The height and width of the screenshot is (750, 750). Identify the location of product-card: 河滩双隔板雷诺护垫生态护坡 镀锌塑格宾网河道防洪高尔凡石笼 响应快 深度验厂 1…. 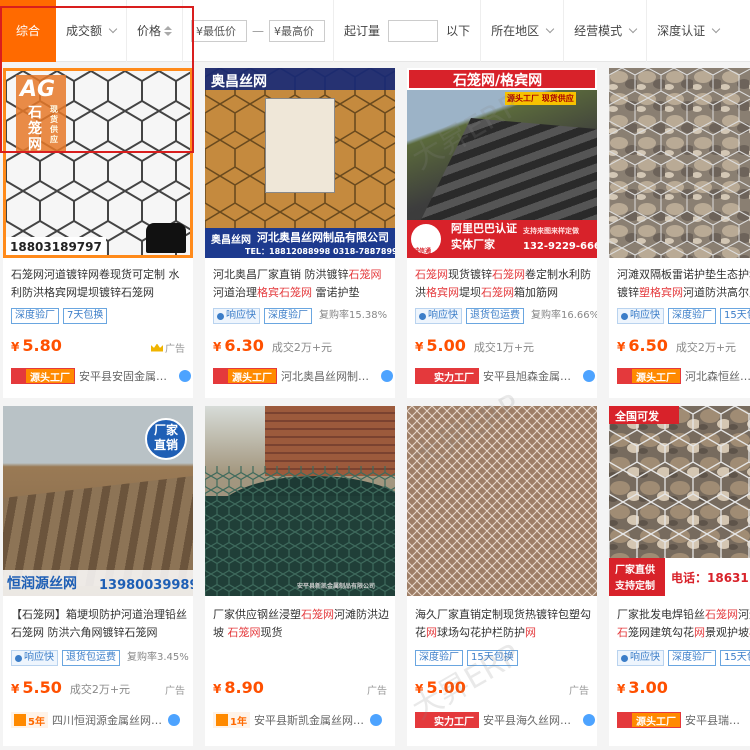
(679, 233).